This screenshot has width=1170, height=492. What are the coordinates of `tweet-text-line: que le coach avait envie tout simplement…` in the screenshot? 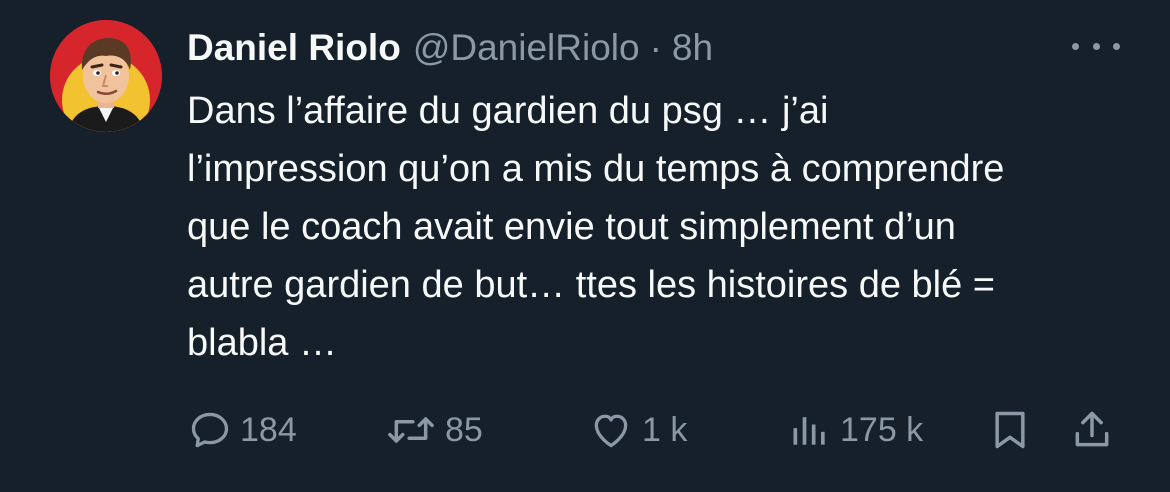 It's located at (571, 227).